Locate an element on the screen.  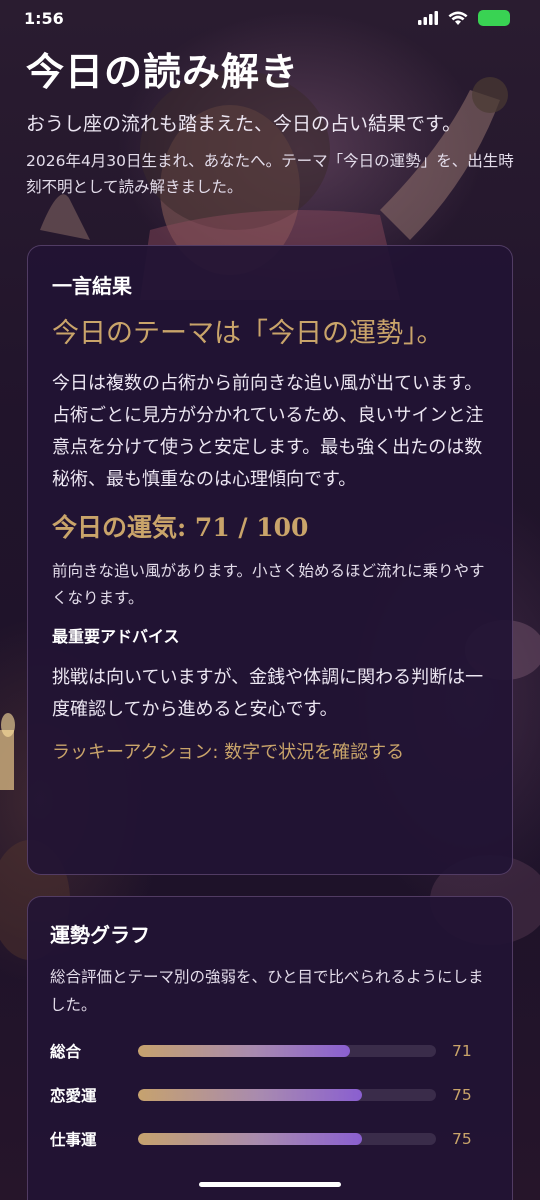
cellular-signal-icon is located at coordinates (428, 18).